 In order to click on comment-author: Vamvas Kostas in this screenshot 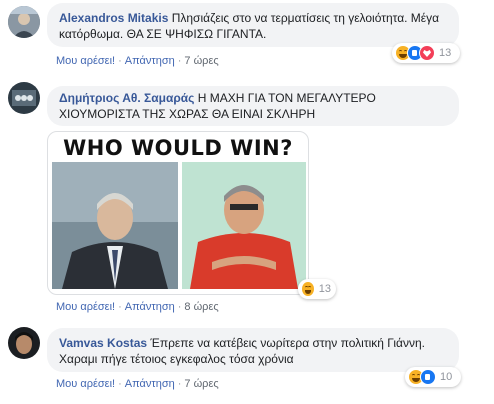, I will do `click(103, 343)`.